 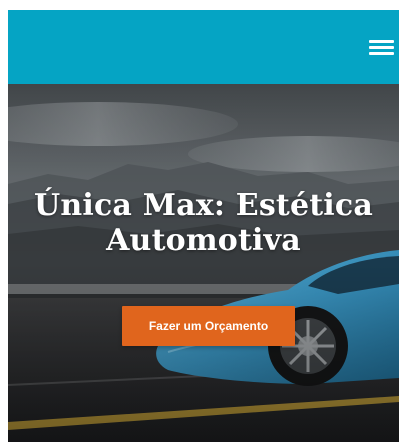 I want to click on hamburger-menu-icon, so click(x=382, y=46).